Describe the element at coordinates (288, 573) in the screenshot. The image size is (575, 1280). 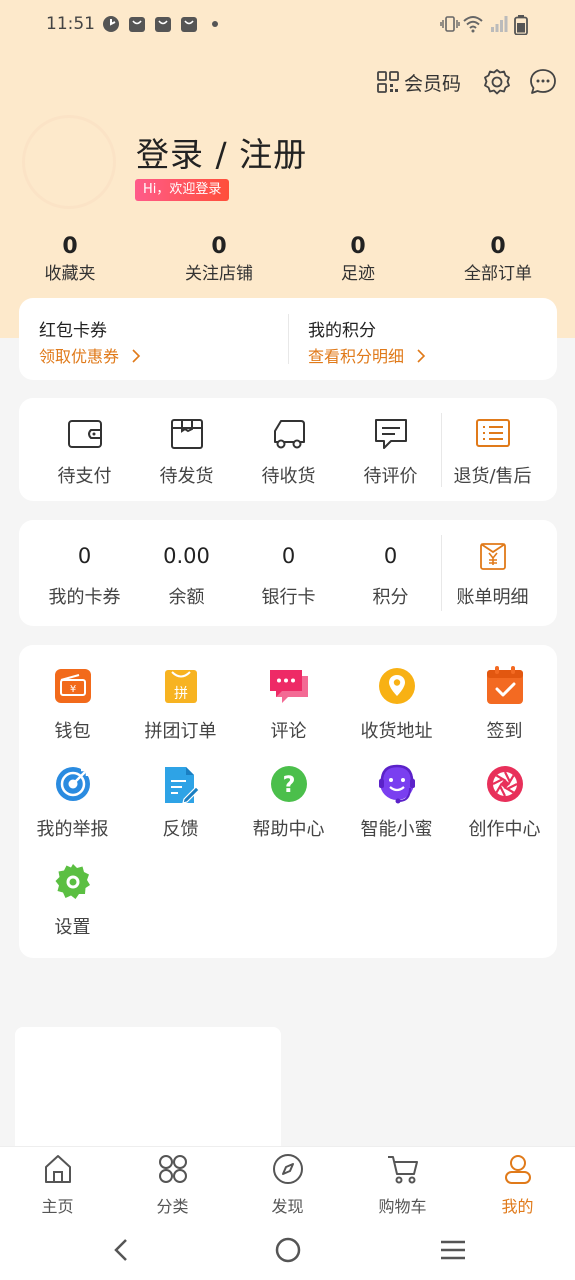
I see `asset-bank-cards: 0 银行卡` at that location.